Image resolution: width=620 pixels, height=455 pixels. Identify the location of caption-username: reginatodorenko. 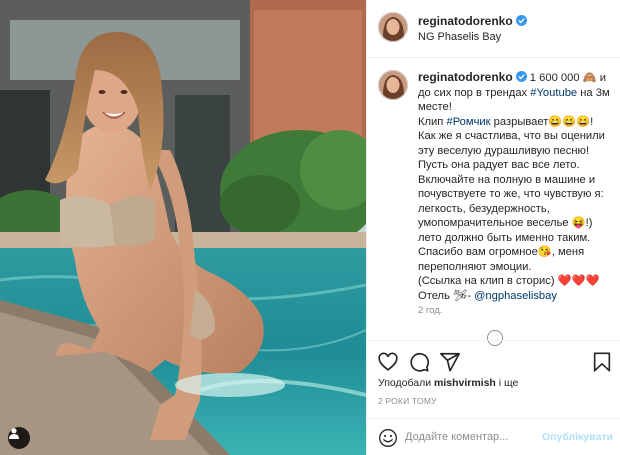
(472, 77).